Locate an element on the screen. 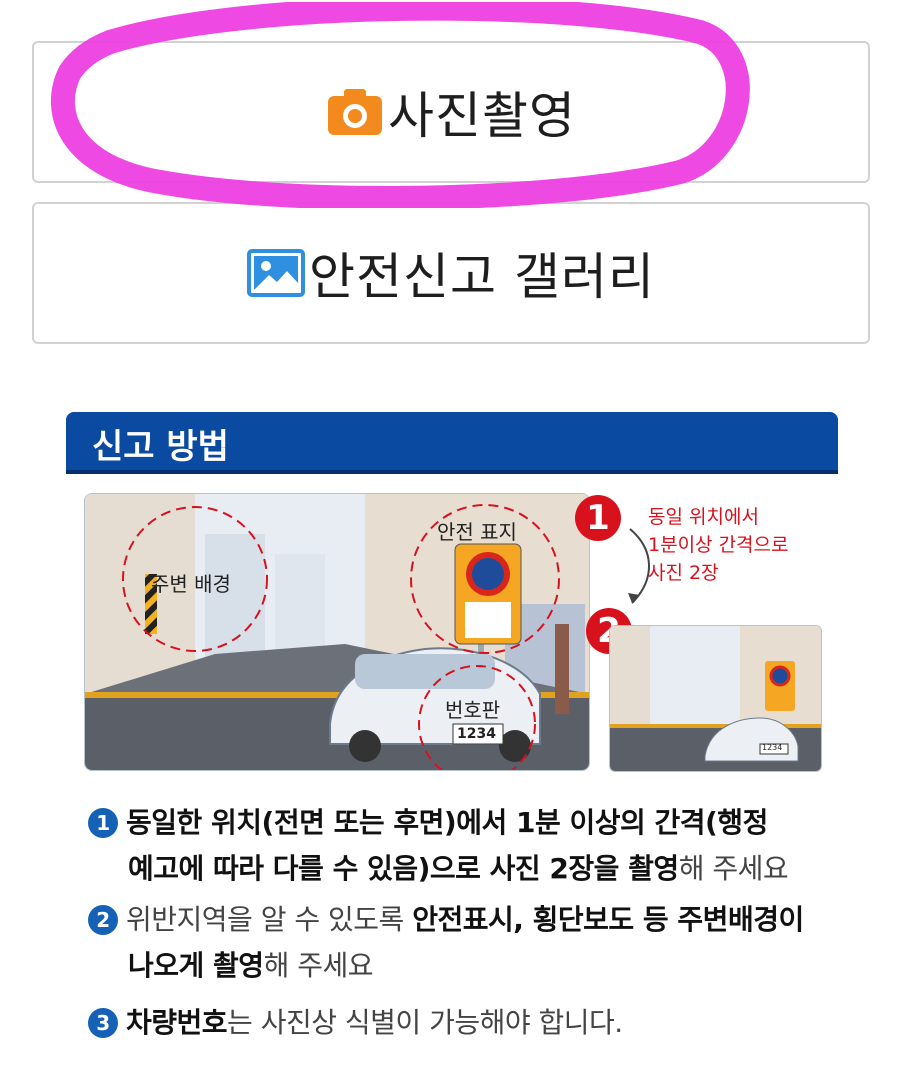  plate-number: 1234 is located at coordinates (476, 734).